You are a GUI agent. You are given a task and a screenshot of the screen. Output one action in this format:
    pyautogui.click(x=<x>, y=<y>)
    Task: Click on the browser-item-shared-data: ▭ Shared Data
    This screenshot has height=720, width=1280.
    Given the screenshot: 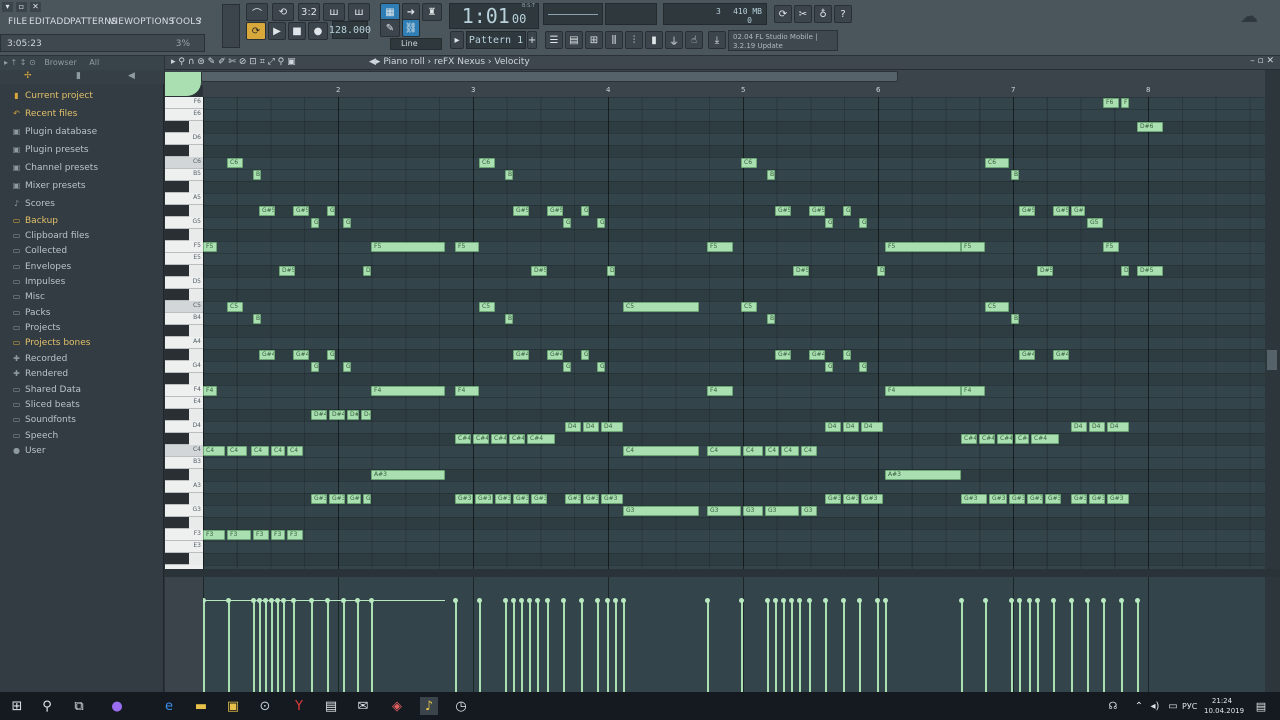 What is the action you would take?
    pyautogui.click(x=46, y=390)
    